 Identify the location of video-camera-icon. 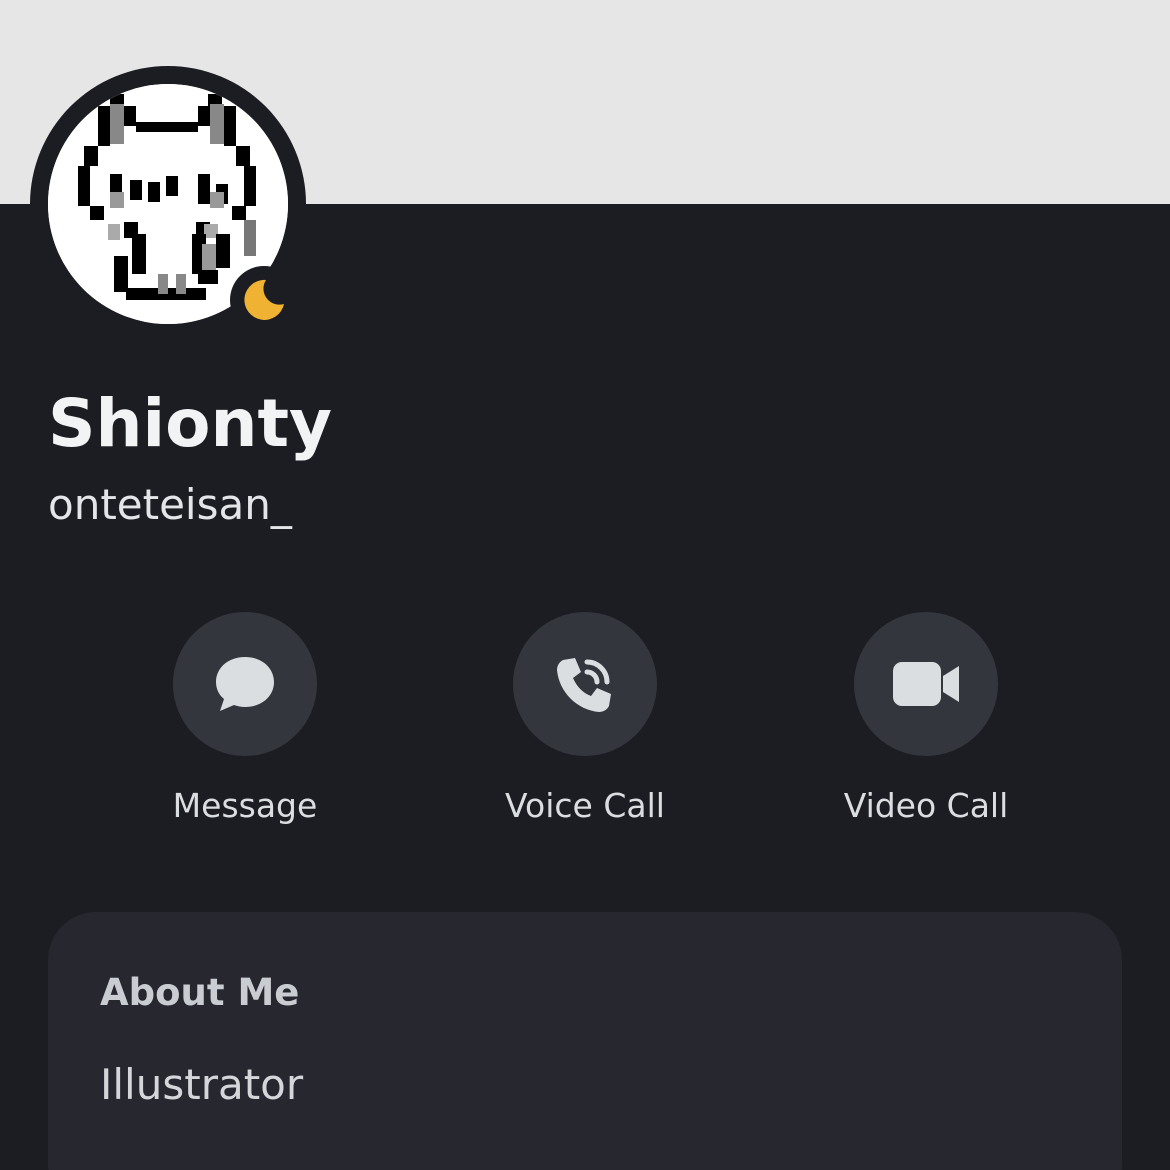
(926, 684).